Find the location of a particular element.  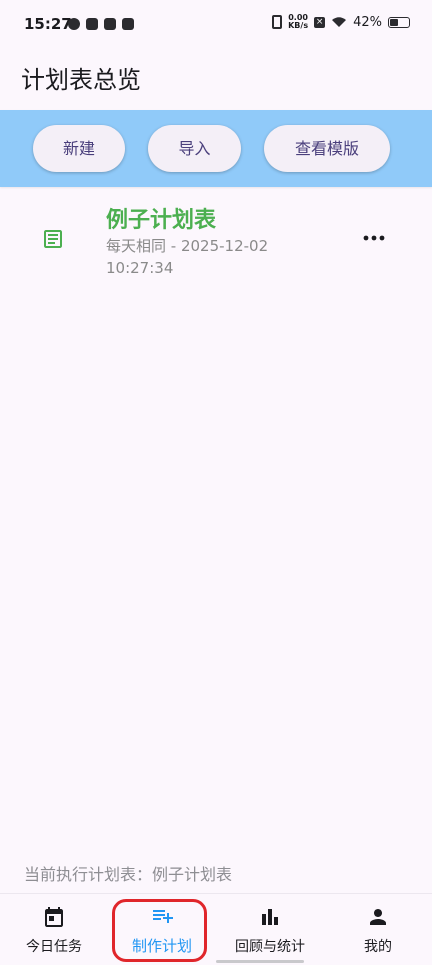

vibrate-icon is located at coordinates (277, 22).